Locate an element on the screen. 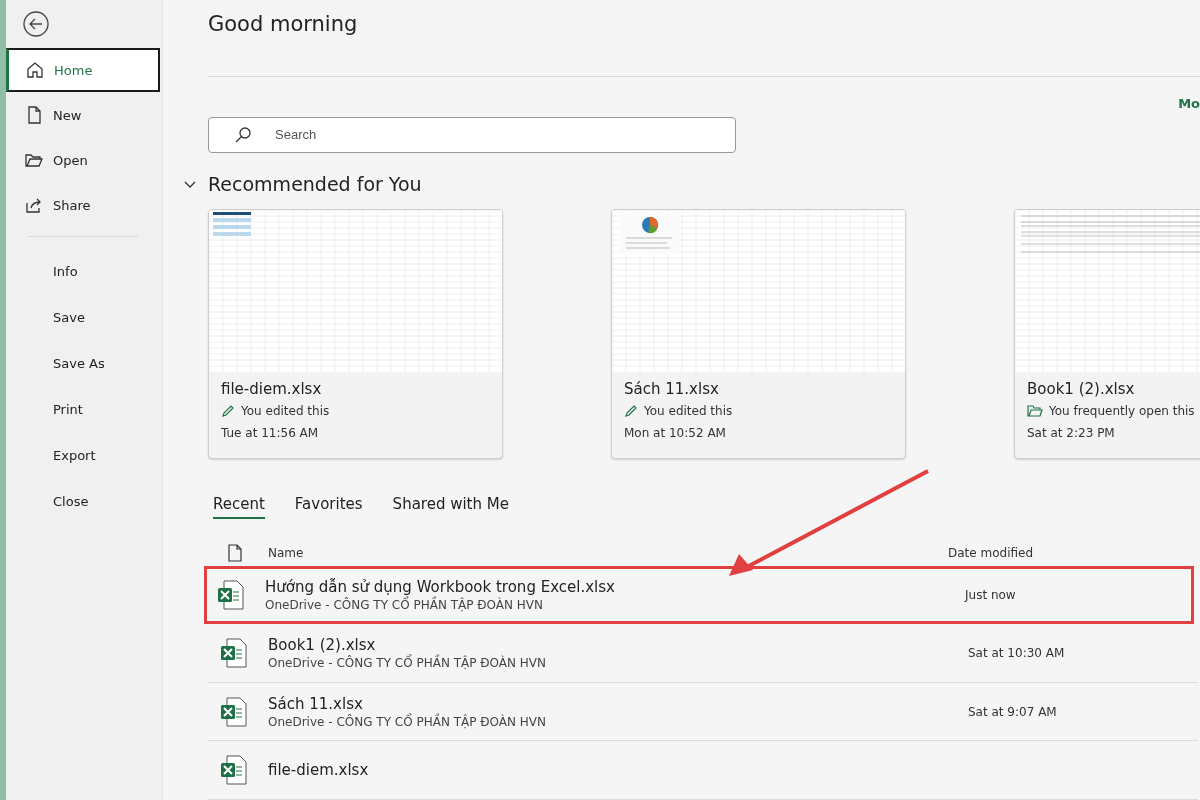 The image size is (1200, 800). file-row: Hướng dẫn sử dụng Workbook trong Excel.xlsx OneDrive - CÔNG TY CỔ PHẦN TẬP ĐOÀN HVN Just now is located at coordinates (699, 595).